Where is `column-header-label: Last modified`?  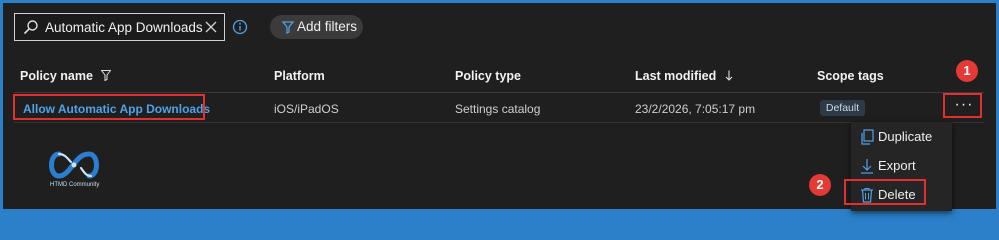
column-header-label: Last modified is located at coordinates (676, 76).